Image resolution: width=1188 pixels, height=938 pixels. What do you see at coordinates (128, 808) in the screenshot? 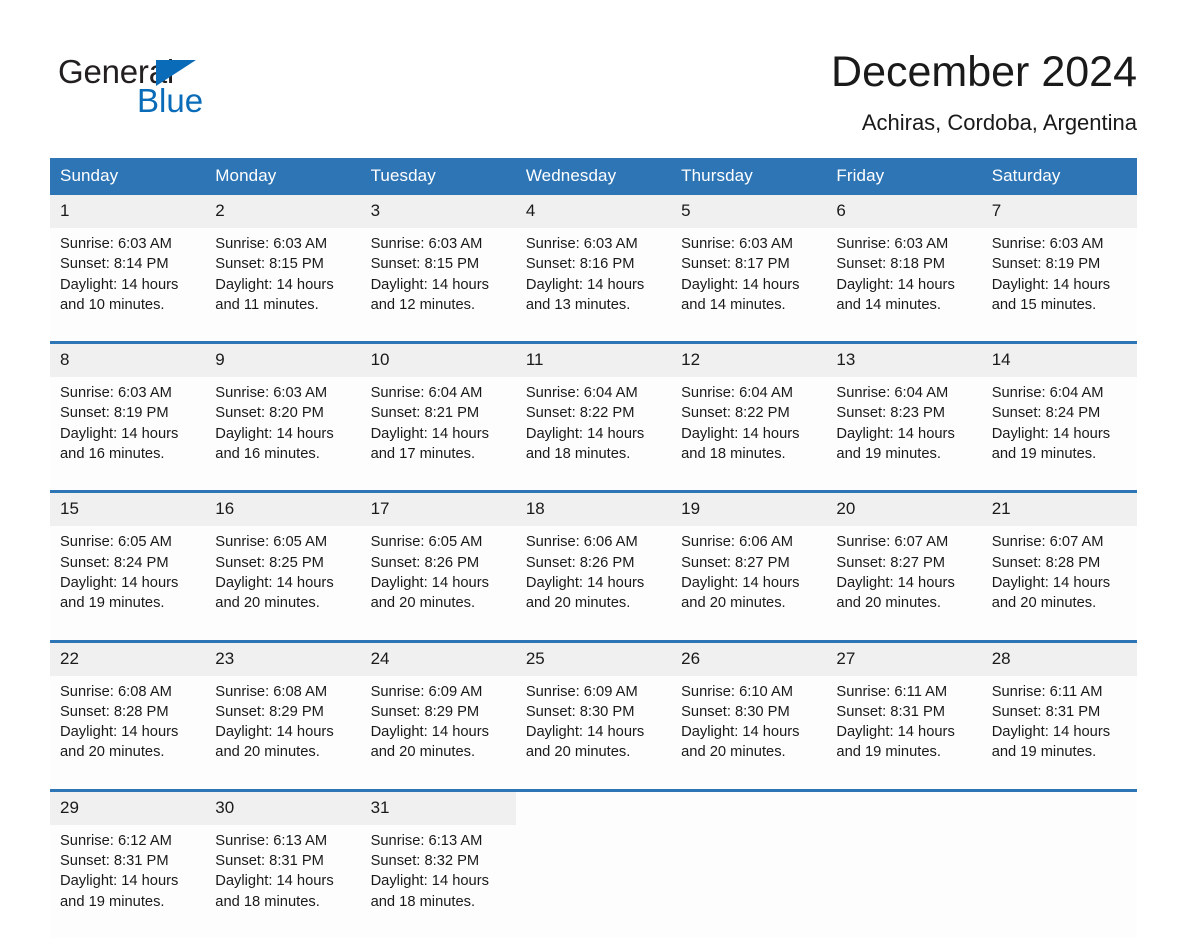
I see `day-number: 29` at bounding box center [128, 808].